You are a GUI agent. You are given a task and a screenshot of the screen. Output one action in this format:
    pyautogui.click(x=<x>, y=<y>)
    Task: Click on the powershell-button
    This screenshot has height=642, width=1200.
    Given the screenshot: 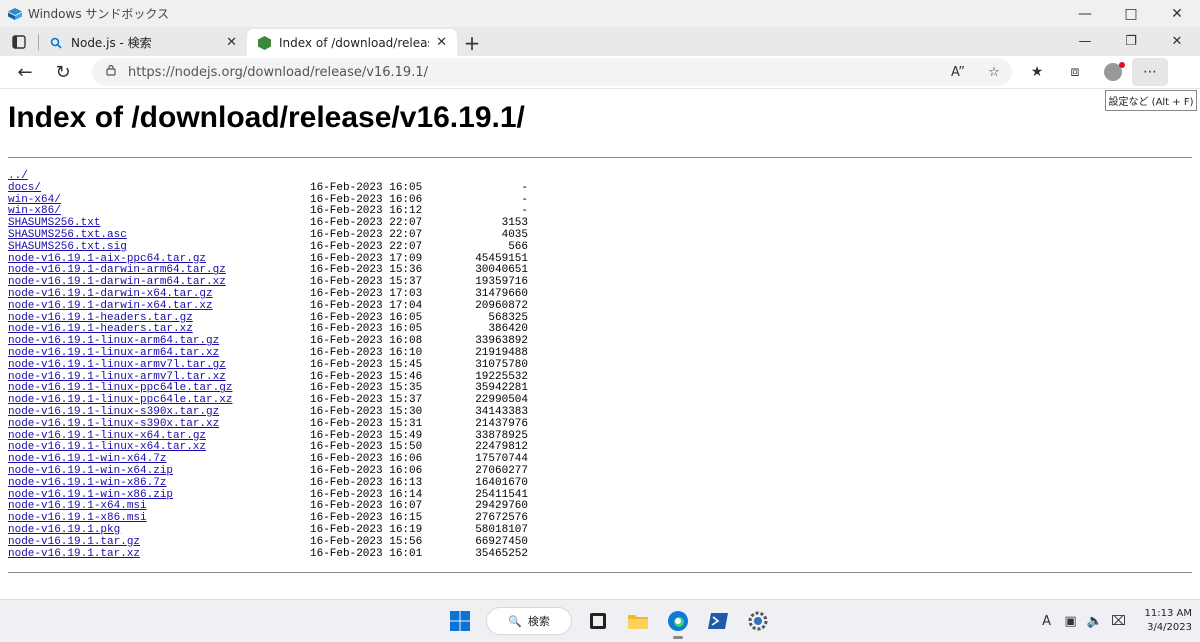 What is the action you would take?
    pyautogui.click(x=718, y=621)
    